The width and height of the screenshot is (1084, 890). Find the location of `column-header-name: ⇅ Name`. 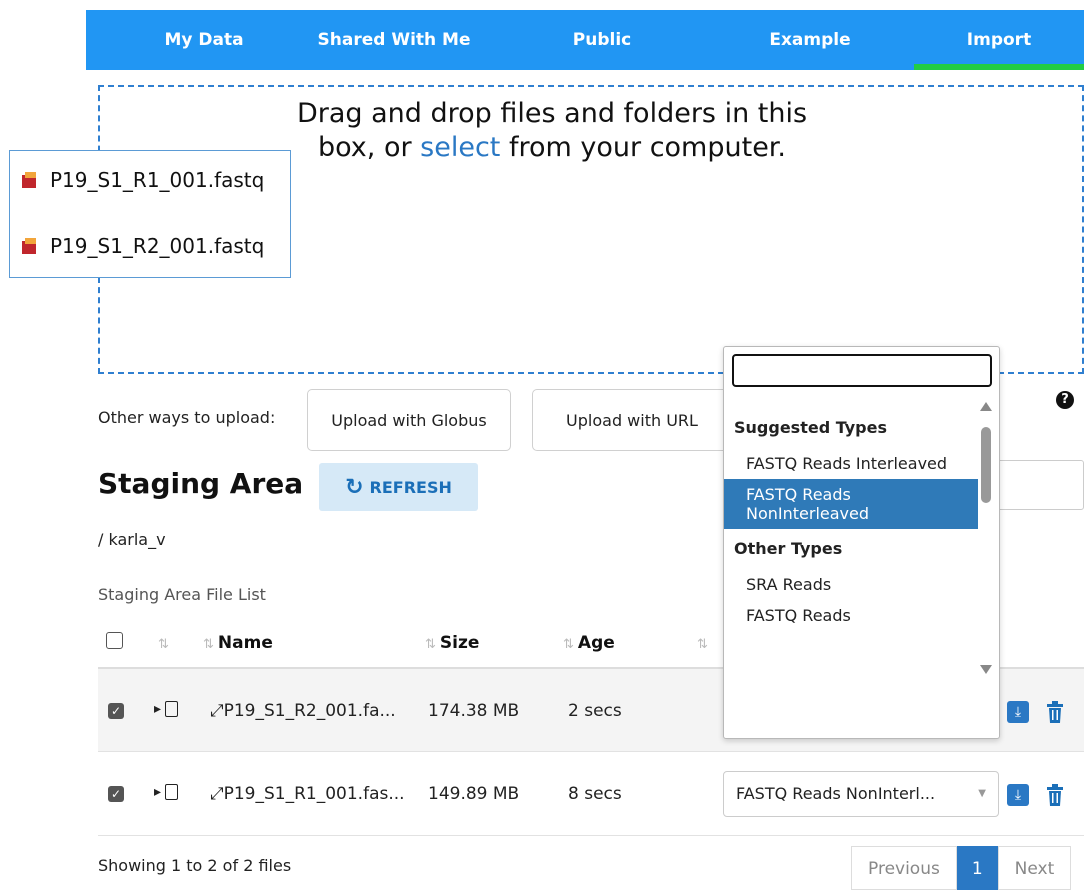

column-header-name: ⇅ Name is located at coordinates (238, 643).